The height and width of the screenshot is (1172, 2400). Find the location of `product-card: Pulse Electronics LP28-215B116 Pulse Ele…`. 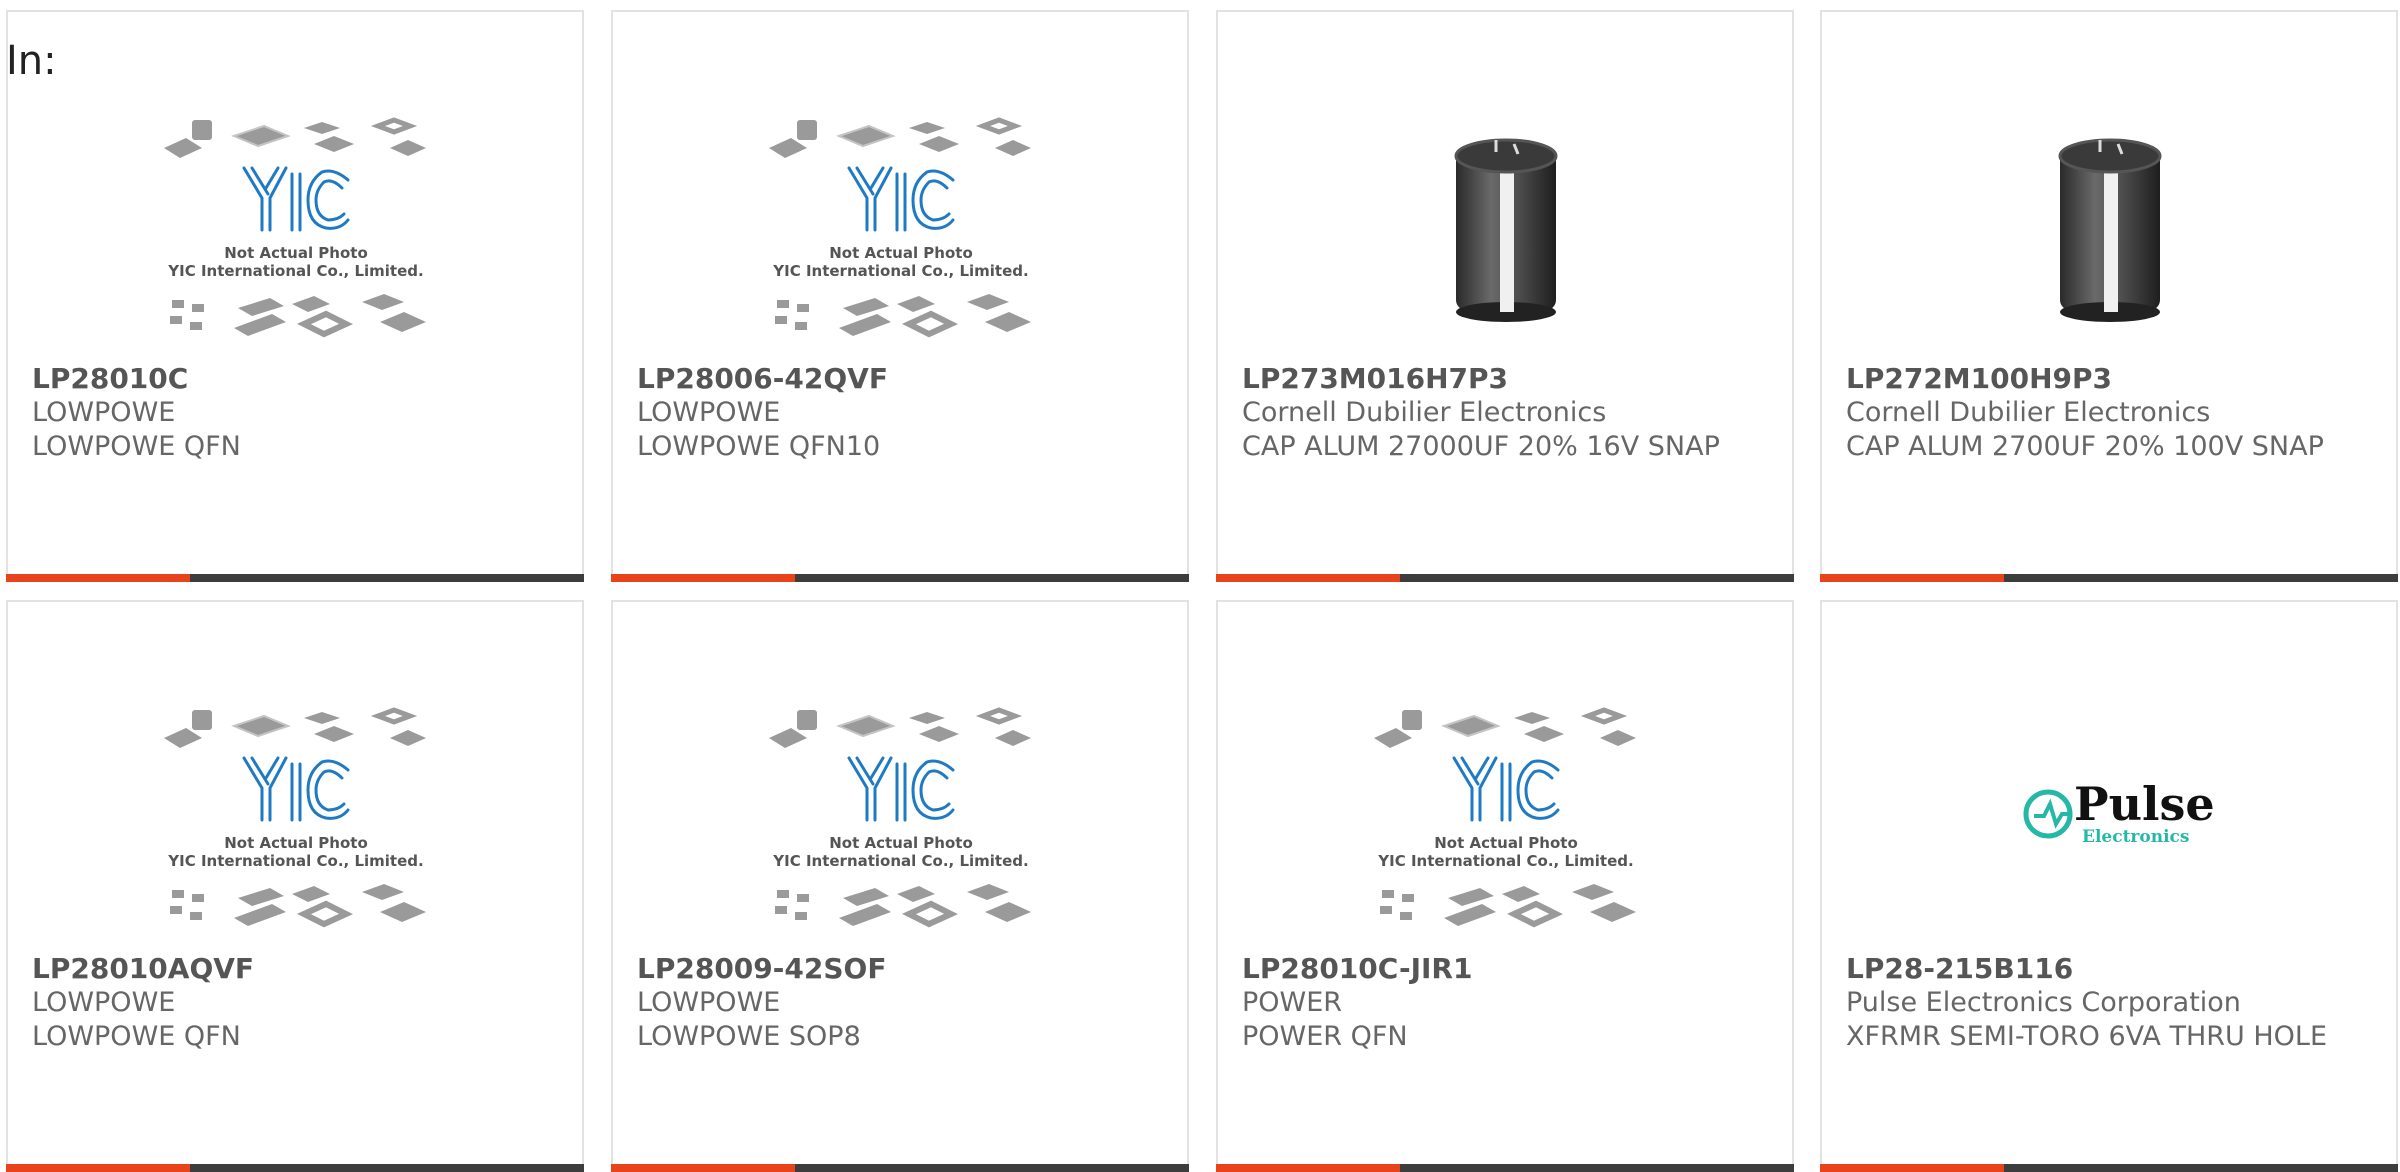

product-card: Pulse Electronics LP28-215B116 Pulse Ele… is located at coordinates (2109, 886).